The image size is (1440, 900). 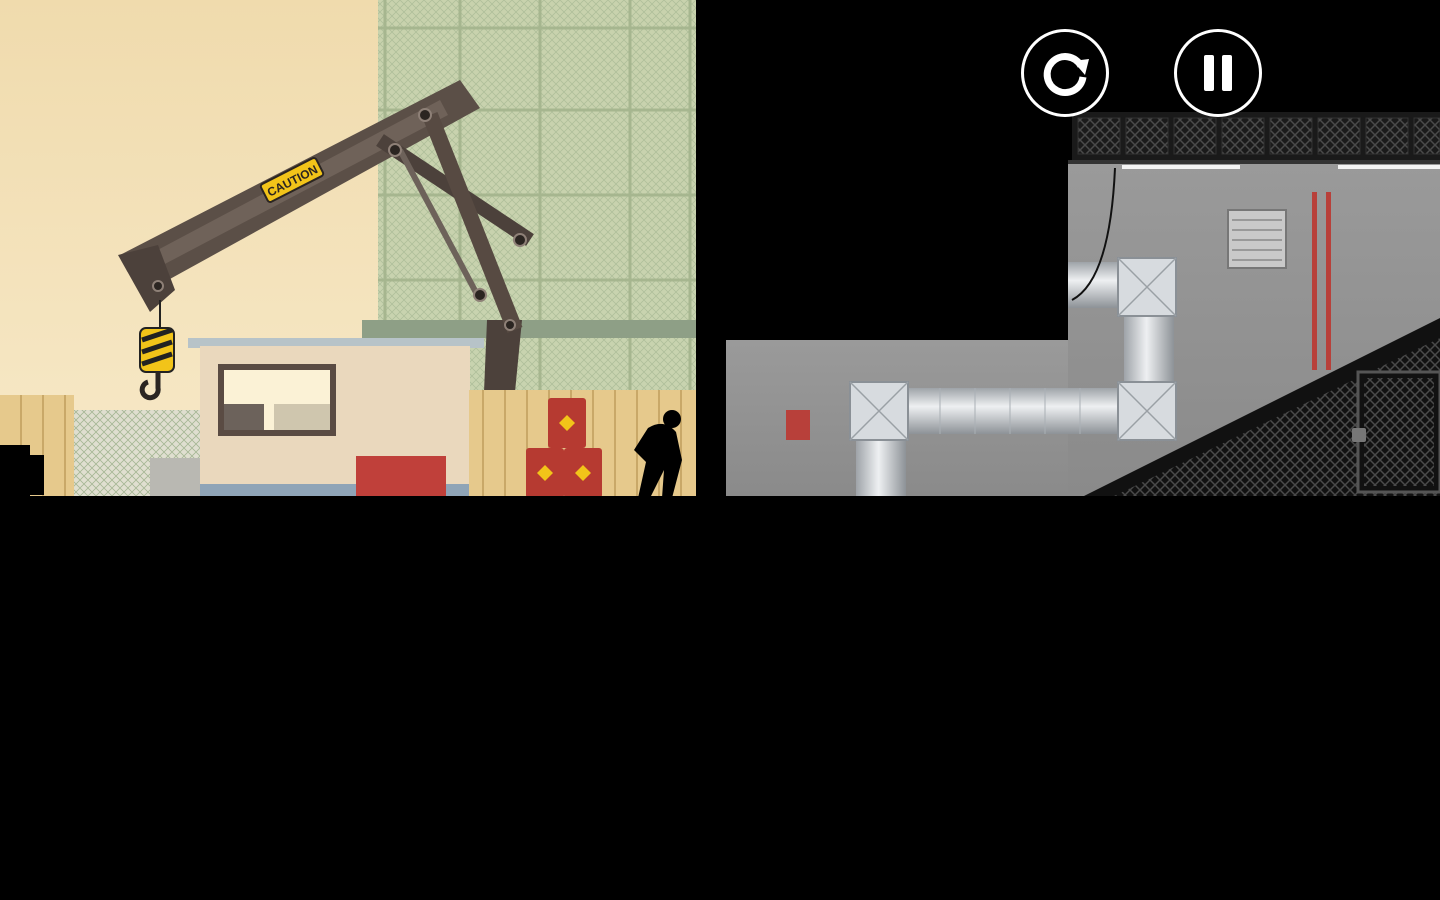 I want to click on pause-icon, so click(x=1218, y=73).